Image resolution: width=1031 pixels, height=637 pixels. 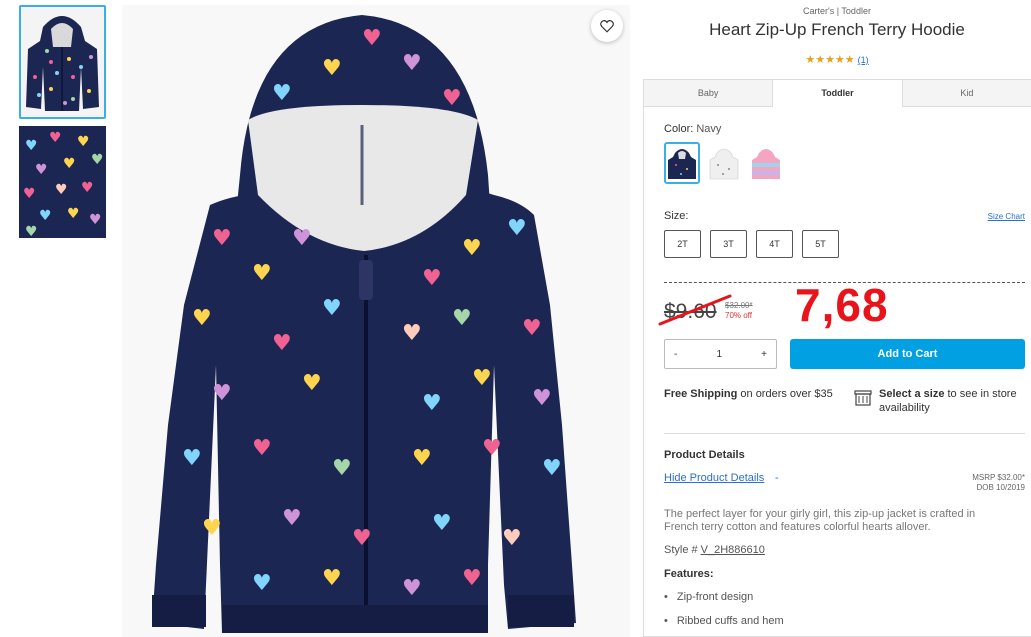 What do you see at coordinates (907, 354) in the screenshot?
I see `add-to-cart-button: Add to Cart` at bounding box center [907, 354].